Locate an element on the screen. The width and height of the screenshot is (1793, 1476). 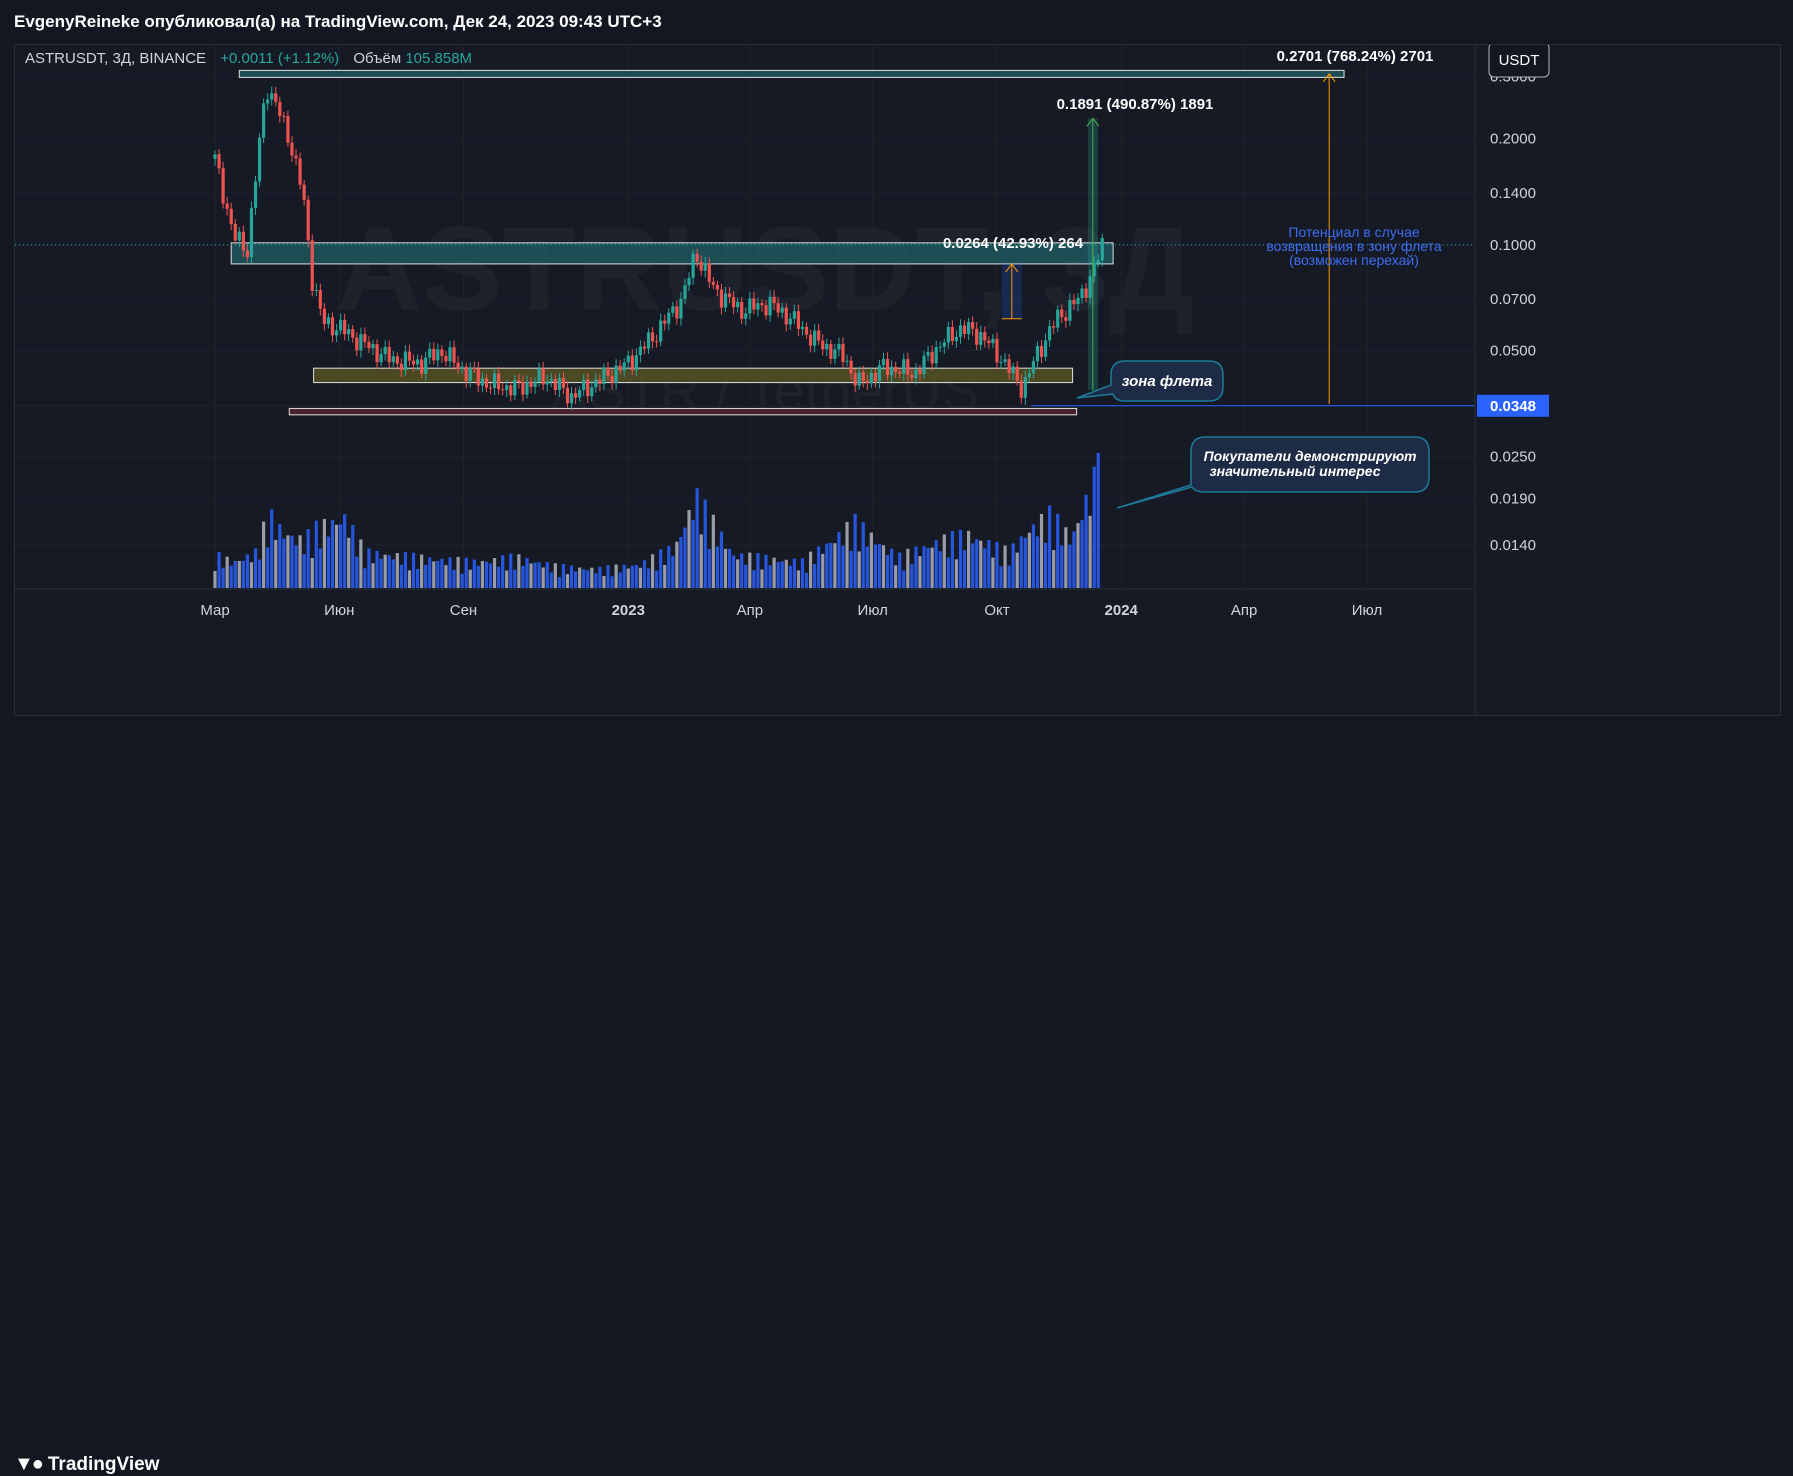
y-tick-label: 0.0250 is located at coordinates (1513, 456).